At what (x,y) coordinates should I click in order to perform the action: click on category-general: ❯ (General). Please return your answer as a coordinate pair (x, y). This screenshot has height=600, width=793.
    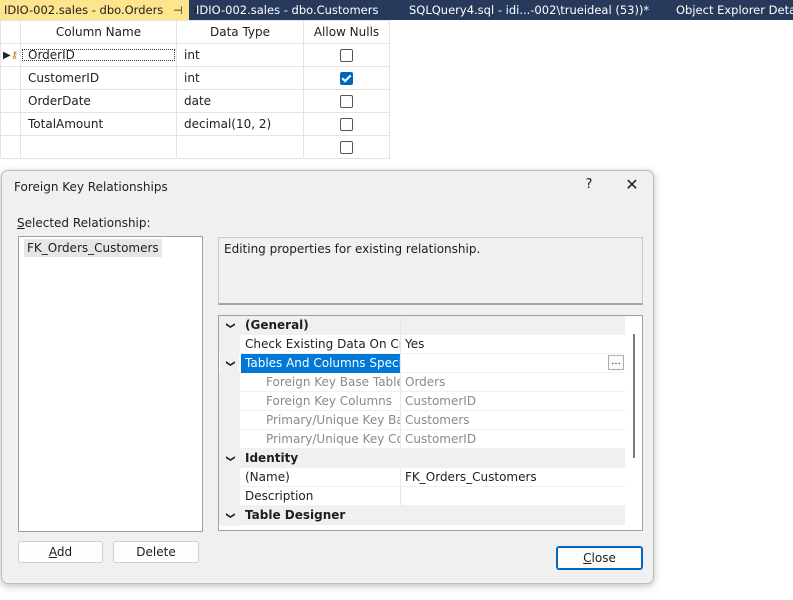
    Looking at the image, I should click on (422, 326).